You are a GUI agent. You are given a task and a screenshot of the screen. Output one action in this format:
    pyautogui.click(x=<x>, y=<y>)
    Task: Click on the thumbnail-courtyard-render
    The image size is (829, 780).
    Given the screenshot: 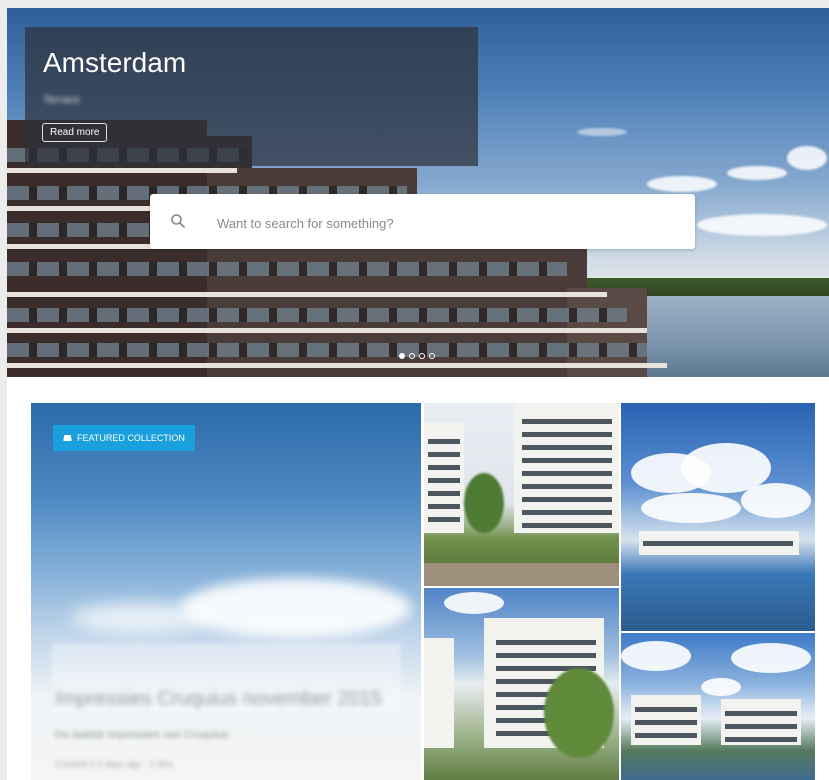 What is the action you would take?
    pyautogui.click(x=521, y=494)
    